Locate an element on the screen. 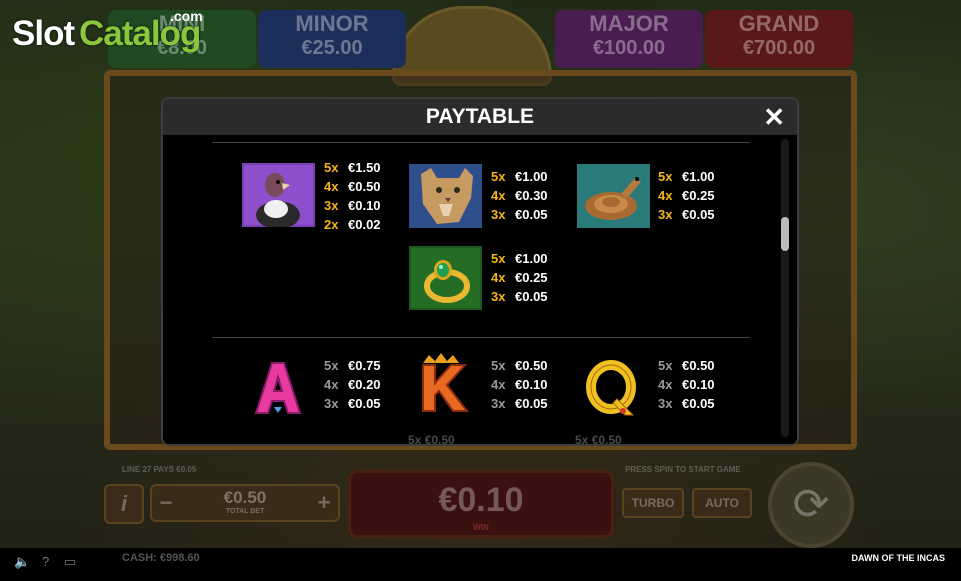 Image resolution: width=961 pixels, height=581 pixels. auto-button: AUTO is located at coordinates (722, 503).